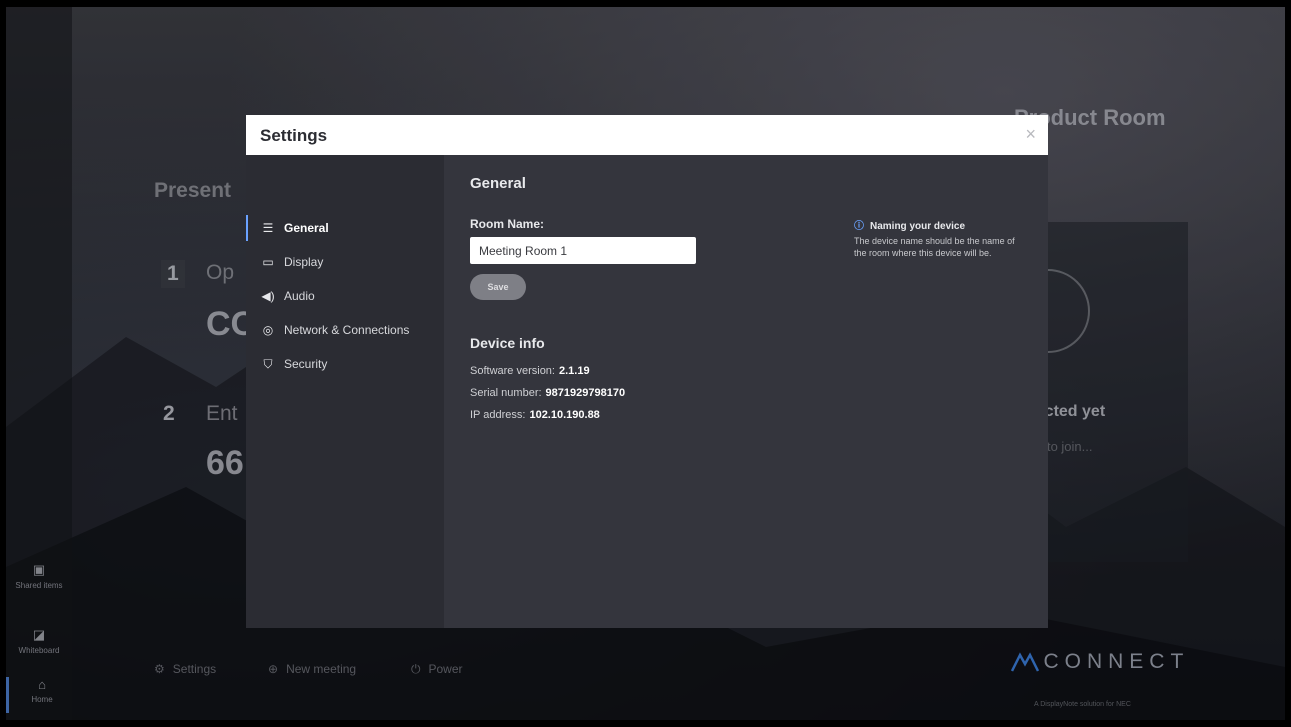  I want to click on section-title: General, so click(498, 183).